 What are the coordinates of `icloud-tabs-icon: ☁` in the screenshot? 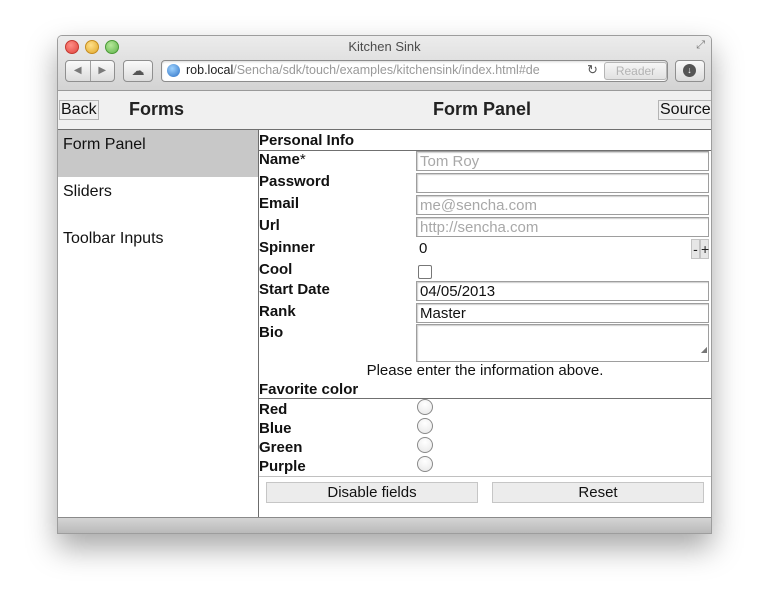 It's located at (138, 71).